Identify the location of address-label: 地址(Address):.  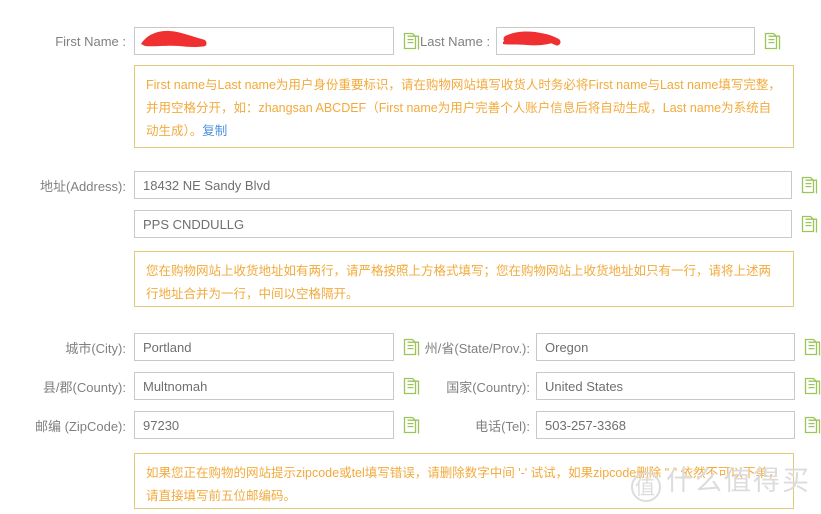
(83, 186).